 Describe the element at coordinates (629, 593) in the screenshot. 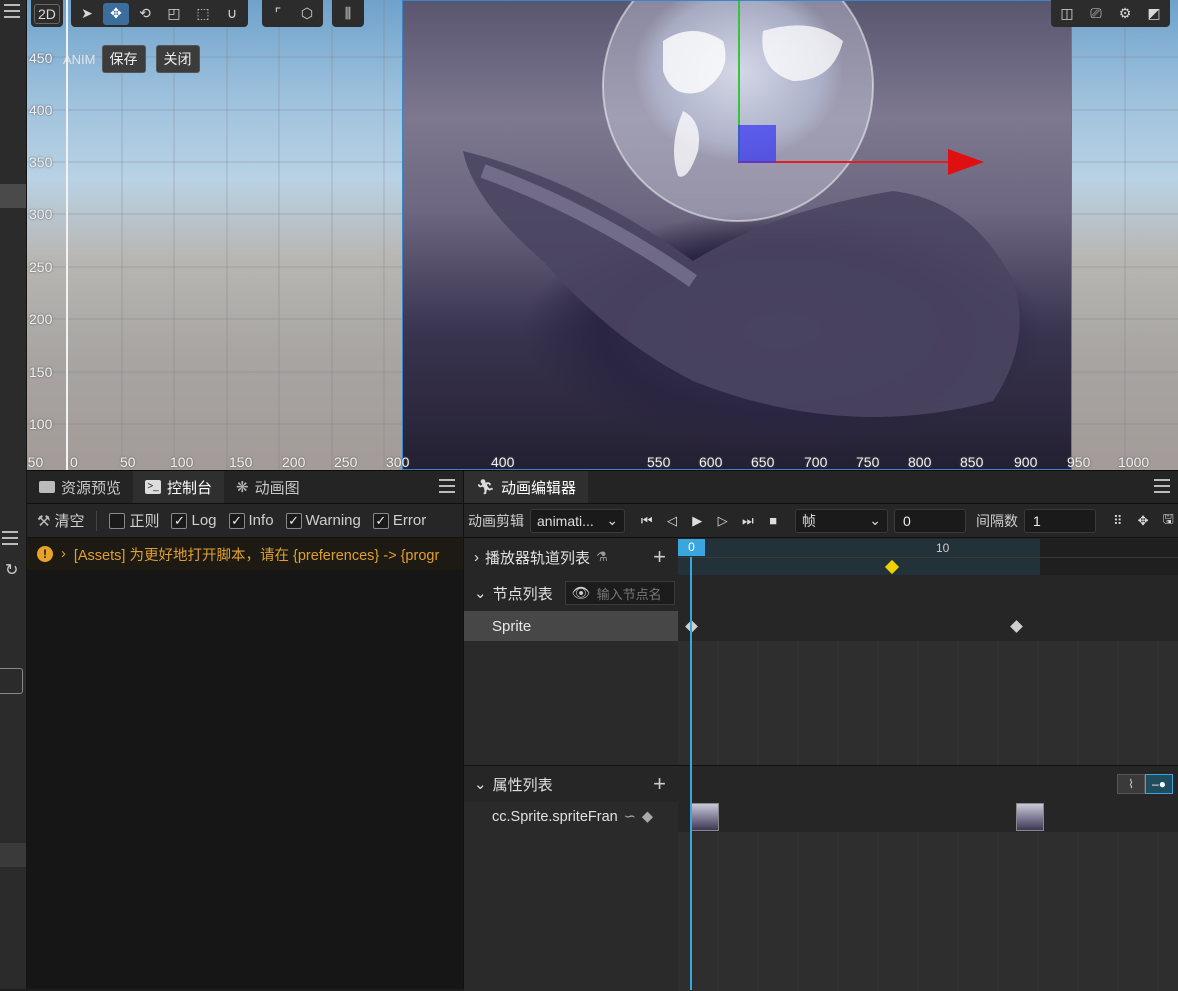

I see `node-search-input: 输入节点名` at that location.